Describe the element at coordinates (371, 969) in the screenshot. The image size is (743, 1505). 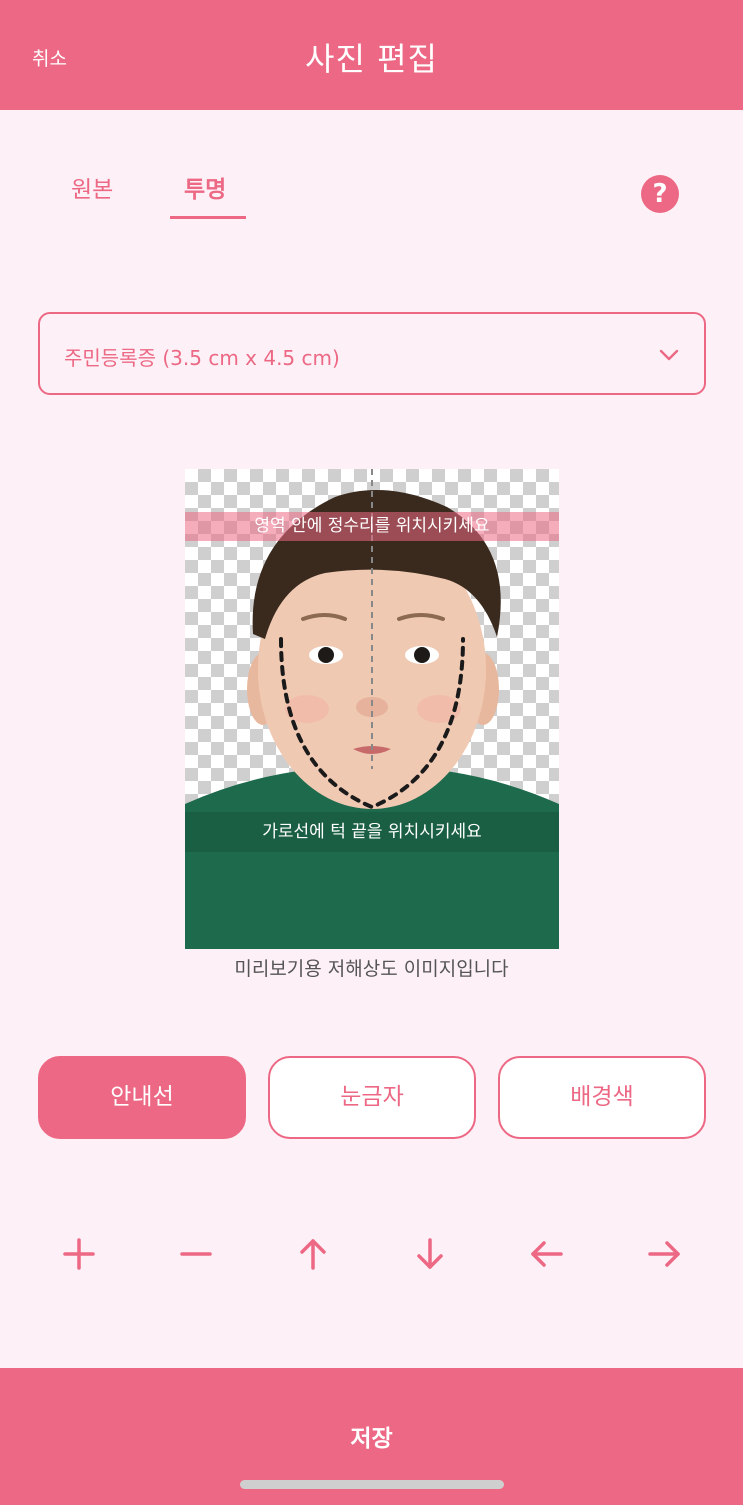
I see `preview-caption: 미리보기용 저해상도 이미지입니다` at that location.